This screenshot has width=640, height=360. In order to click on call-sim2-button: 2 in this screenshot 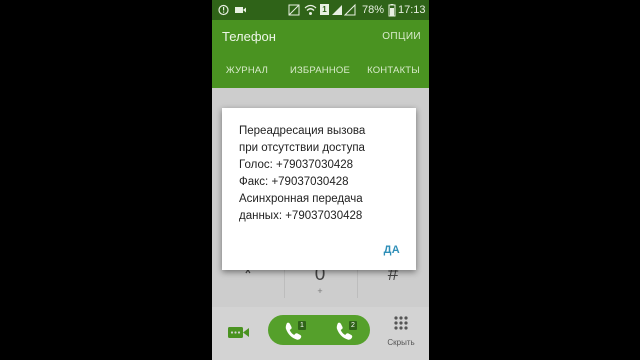, I will do `click(344, 330)`.